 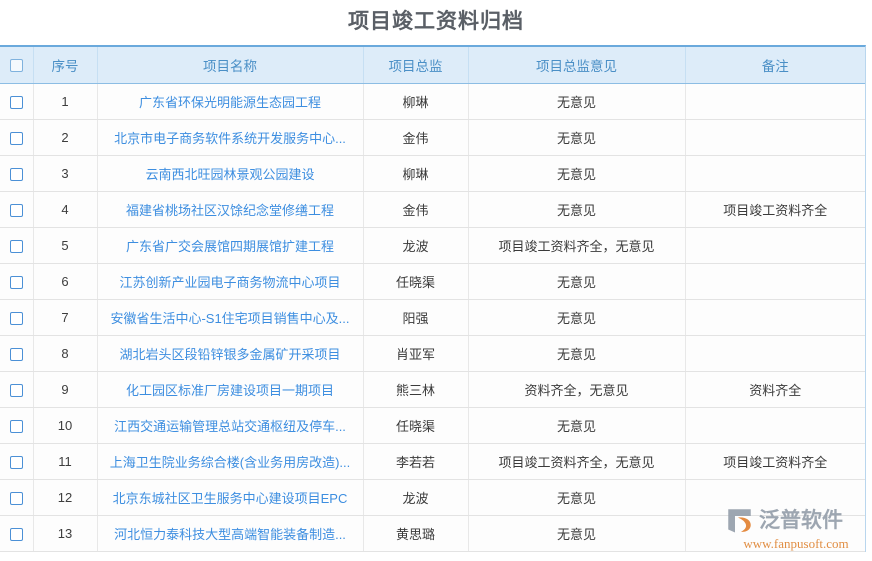 What do you see at coordinates (432, 533) in the screenshot?
I see `table-row: 13 河北恒力泰科技大型高端智能装备制造... 黄思璐 无意见` at bounding box center [432, 533].